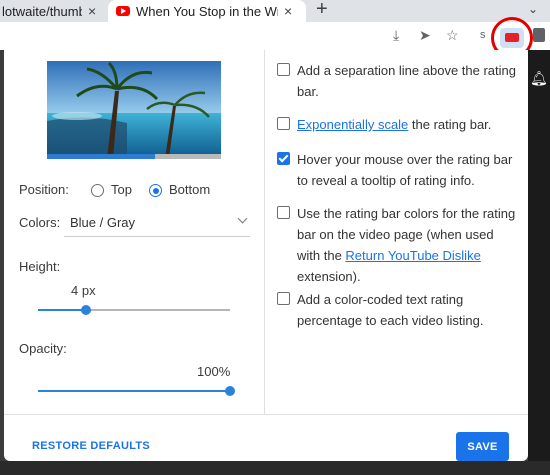 Image resolution: width=550 pixels, height=475 pixels. I want to click on tab-github: lotwaite/thumb ×, so click(52, 11).